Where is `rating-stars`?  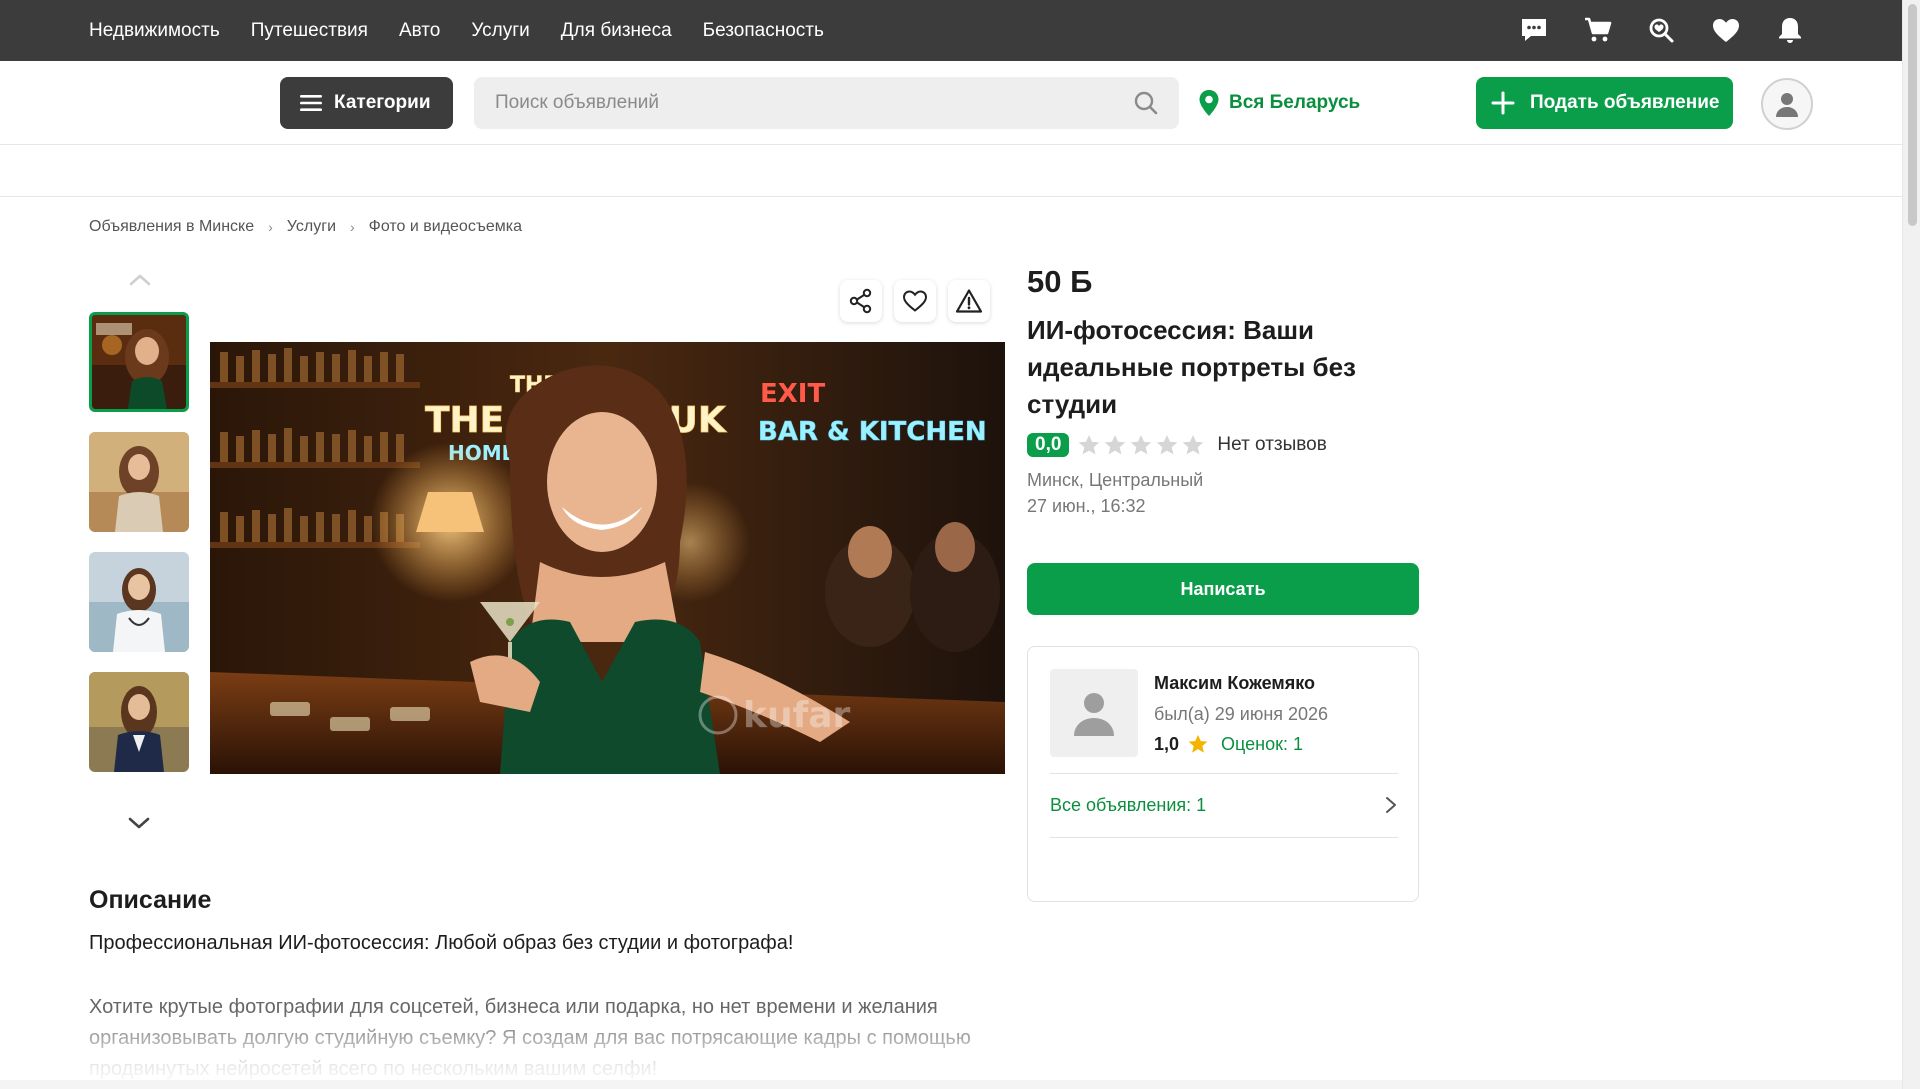 rating-stars is located at coordinates (1141, 445).